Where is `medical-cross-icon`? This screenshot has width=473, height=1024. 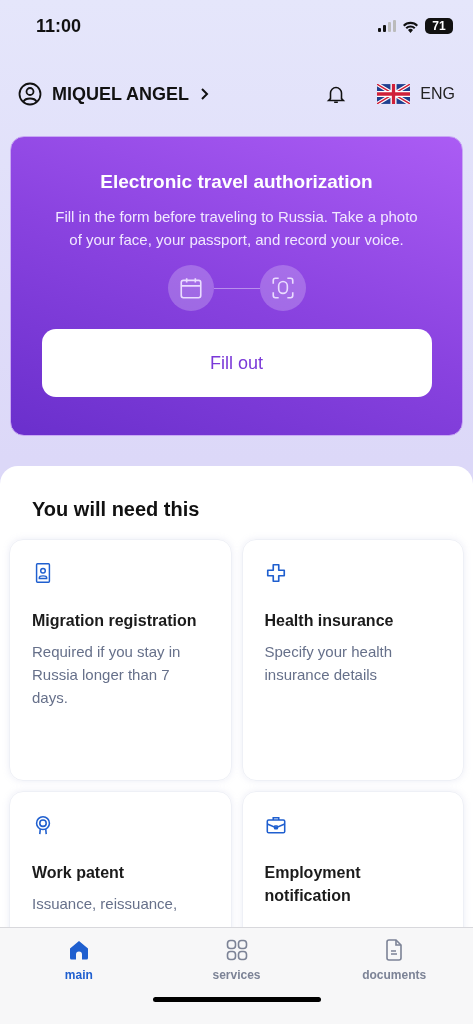
medical-cross-icon is located at coordinates (275, 573).